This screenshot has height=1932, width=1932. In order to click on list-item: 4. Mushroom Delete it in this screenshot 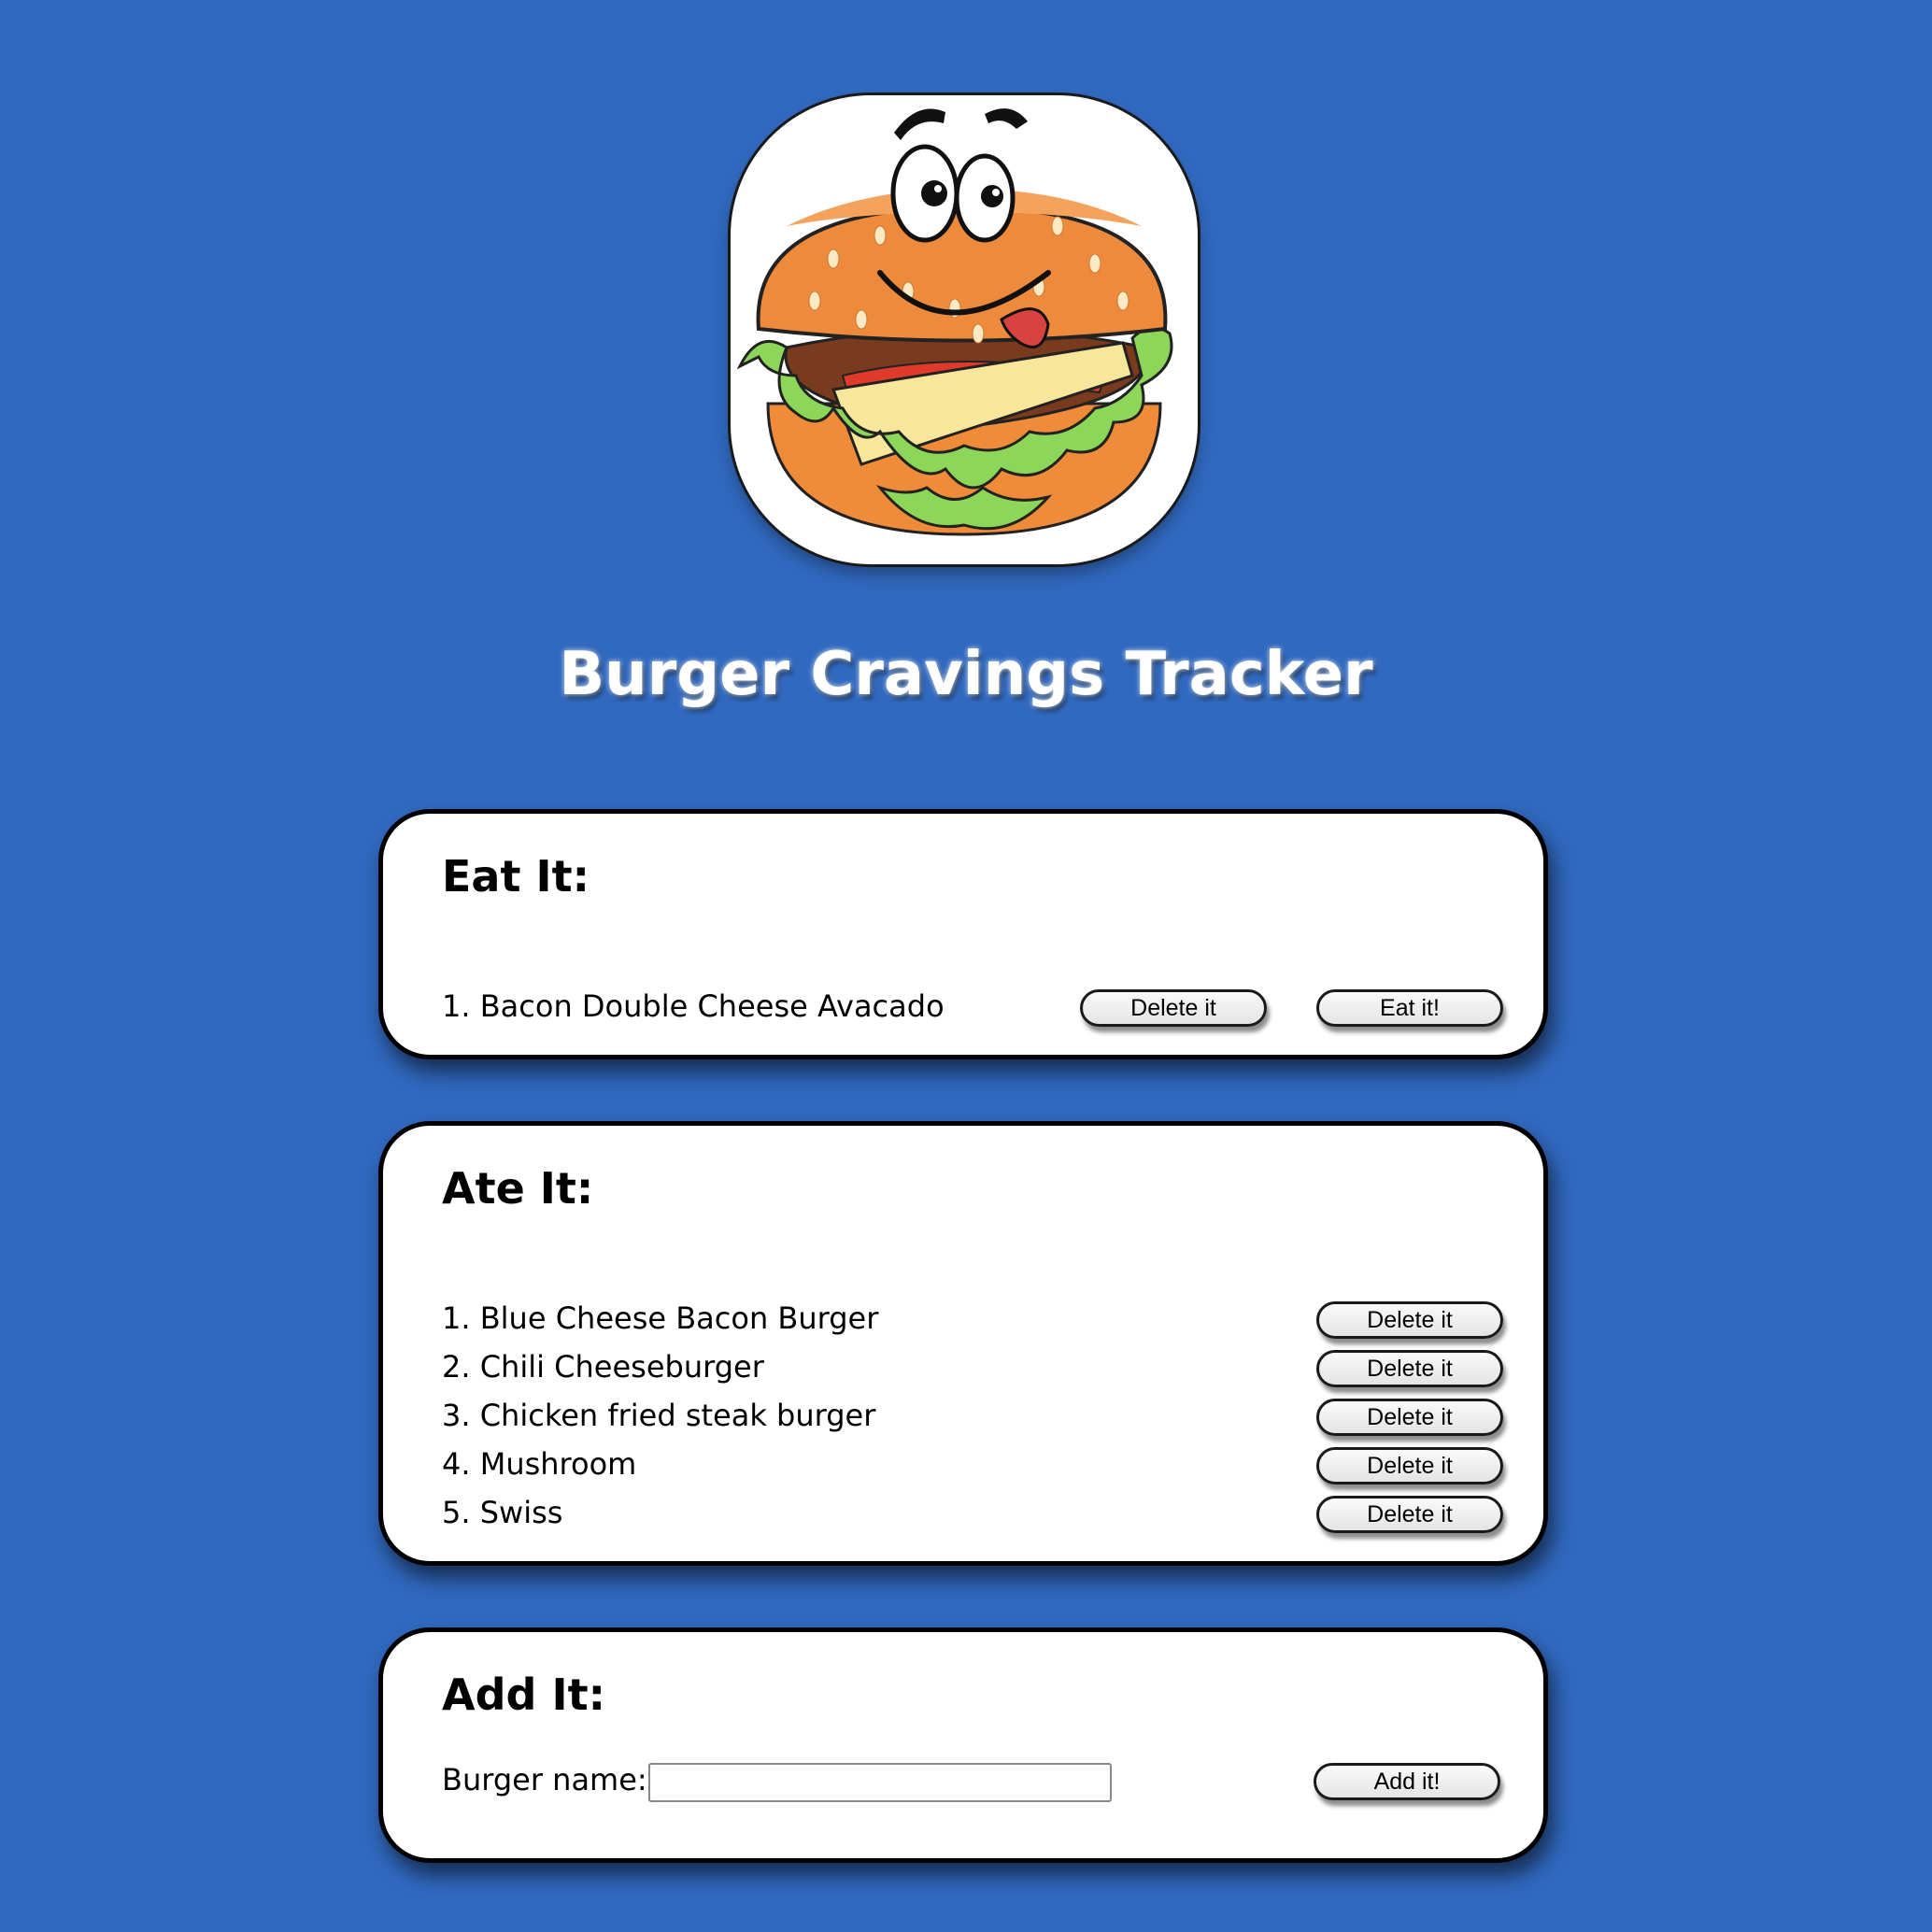, I will do `click(972, 1464)`.